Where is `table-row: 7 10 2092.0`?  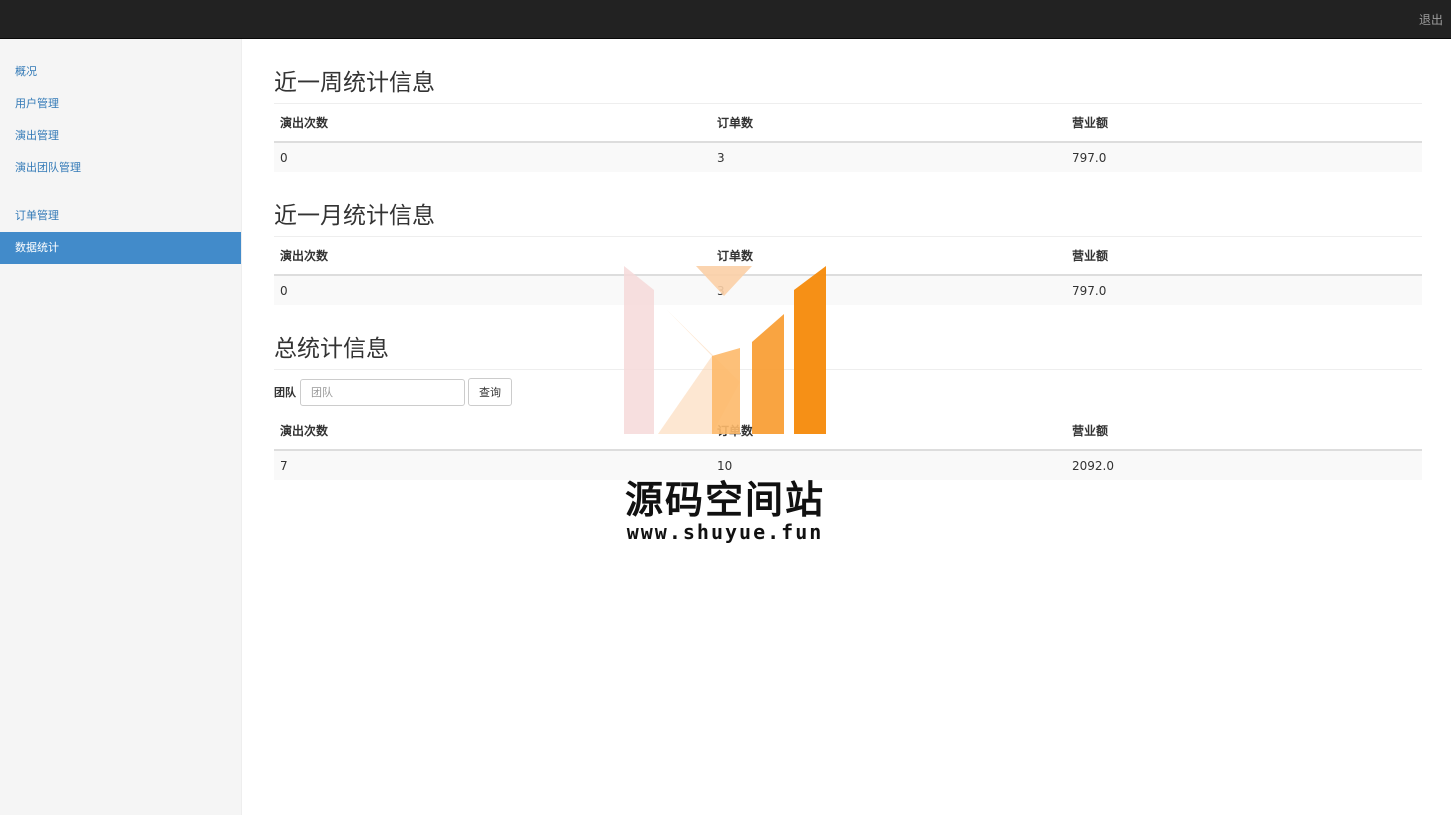 table-row: 7 10 2092.0 is located at coordinates (848, 465).